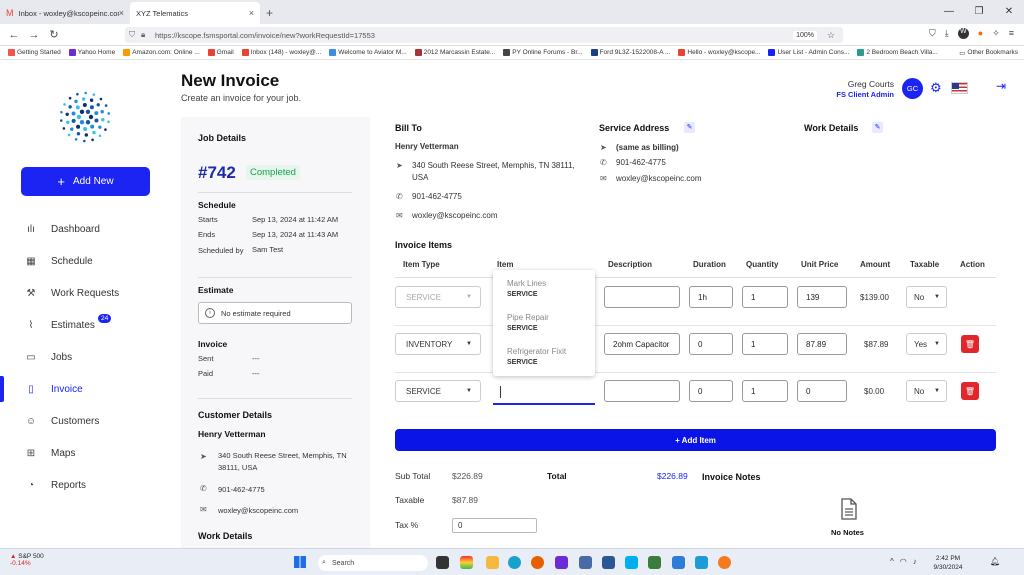  Describe the element at coordinates (932, 33) in the screenshot. I see `pocket-icon: ⛉` at that location.